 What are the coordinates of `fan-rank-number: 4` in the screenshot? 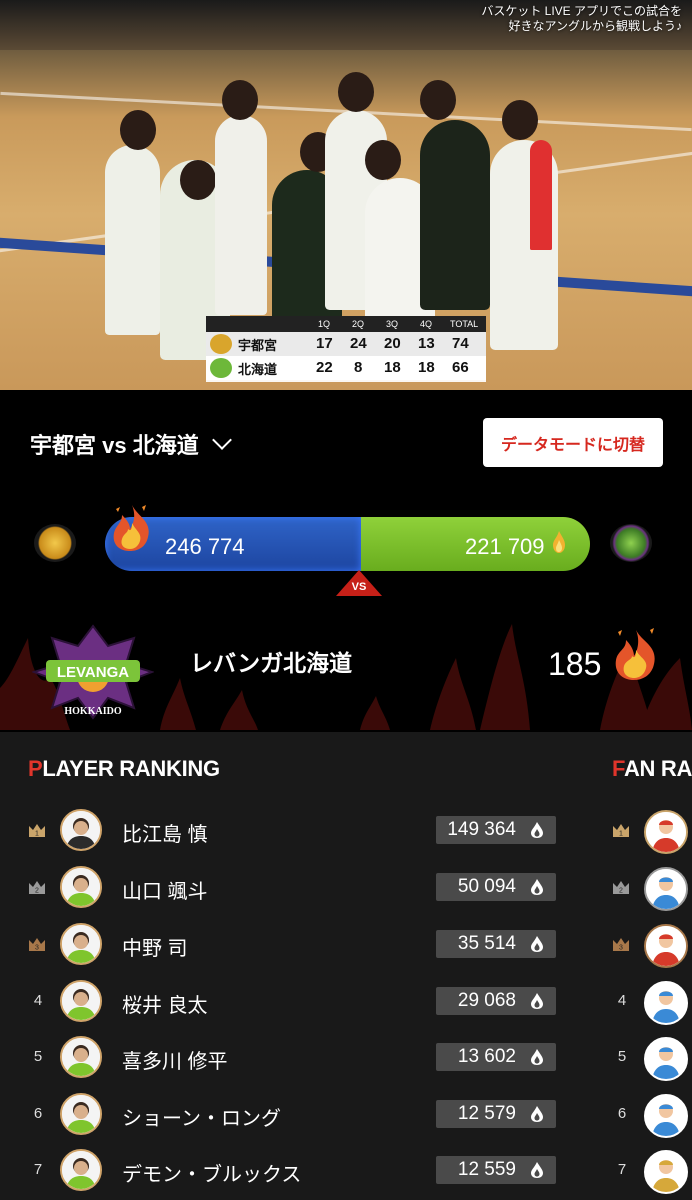 It's located at (622, 1000).